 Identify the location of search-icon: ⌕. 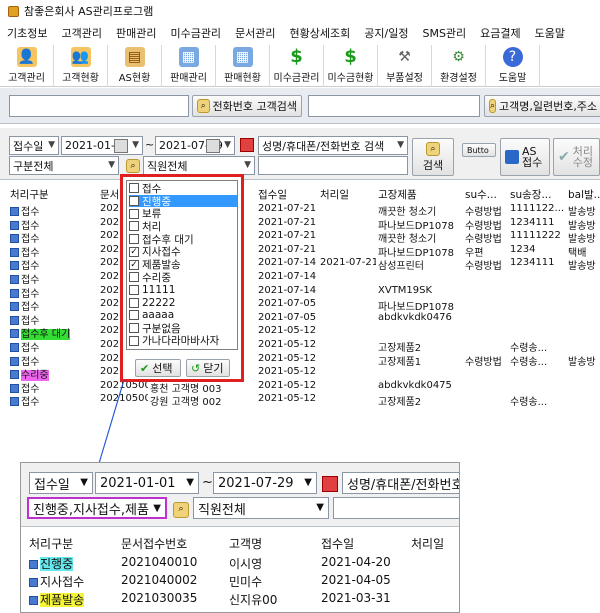
(181, 510).